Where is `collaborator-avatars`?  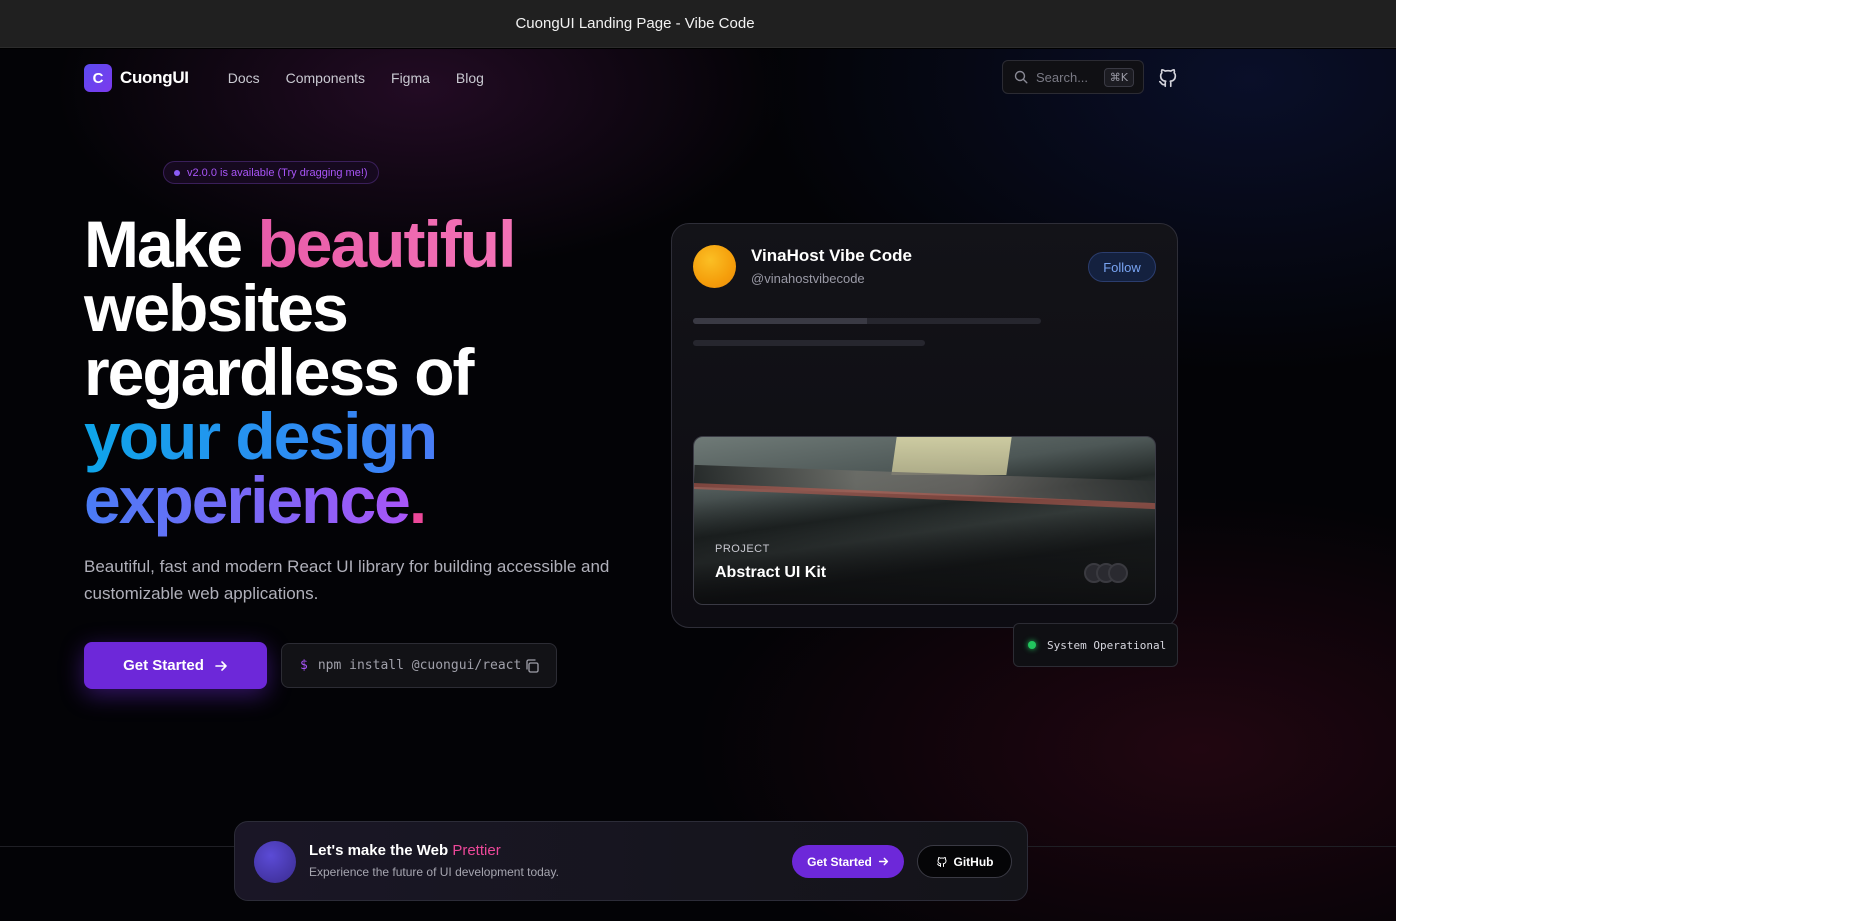
collaborator-avatars is located at coordinates (1114, 573).